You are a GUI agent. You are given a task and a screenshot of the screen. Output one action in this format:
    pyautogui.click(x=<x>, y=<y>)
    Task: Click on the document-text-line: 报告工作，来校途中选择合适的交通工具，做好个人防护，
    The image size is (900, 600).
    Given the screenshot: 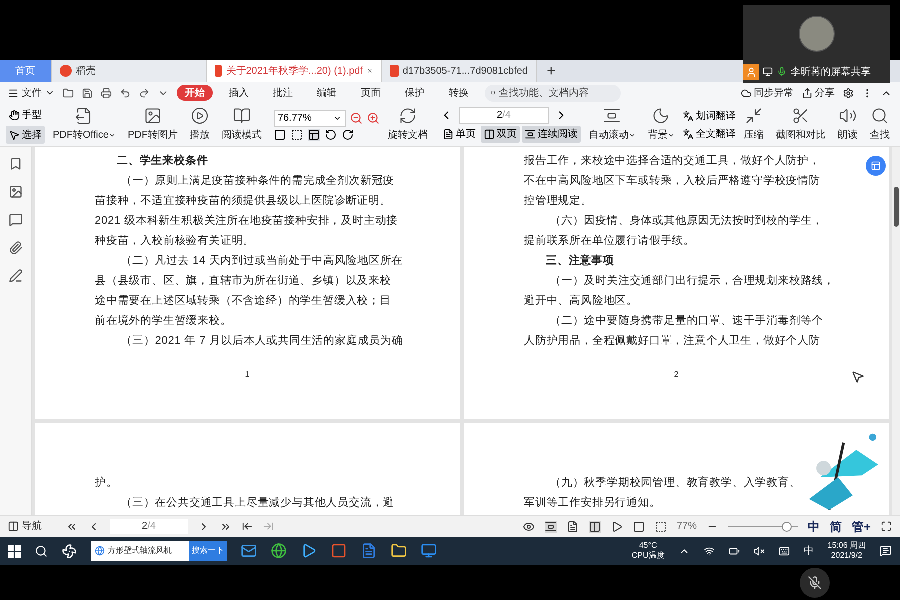 What is the action you would take?
    pyautogui.click(x=673, y=161)
    